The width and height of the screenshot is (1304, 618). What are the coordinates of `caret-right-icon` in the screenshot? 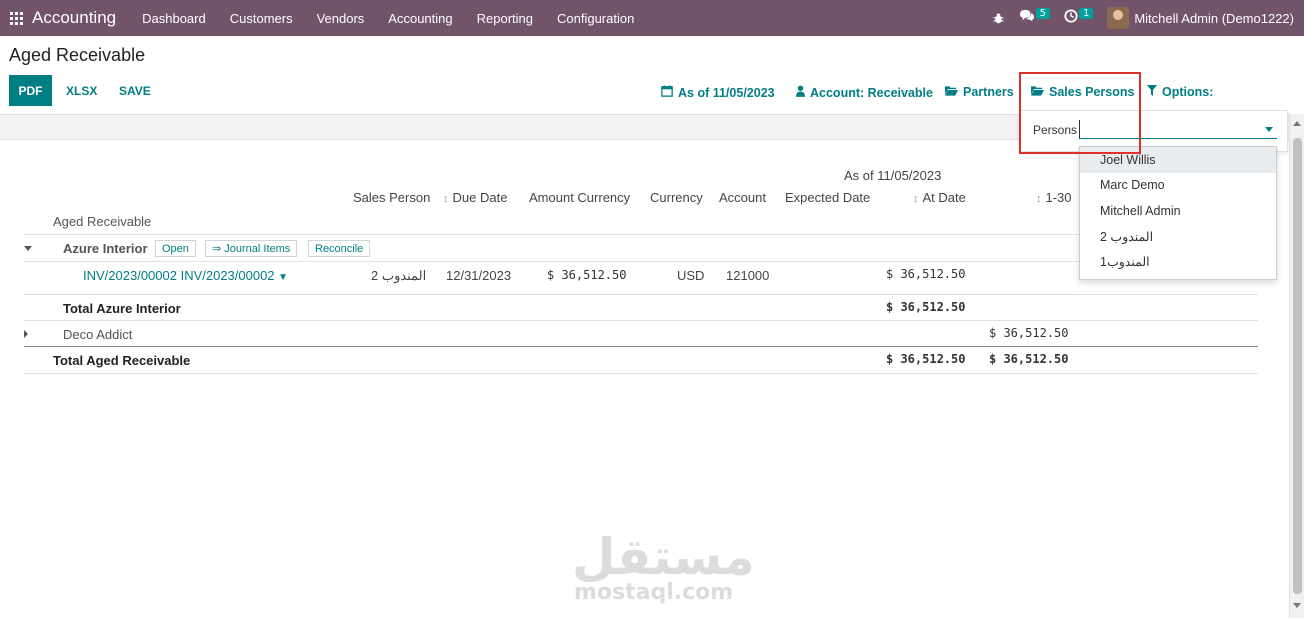 It's located at (26, 334).